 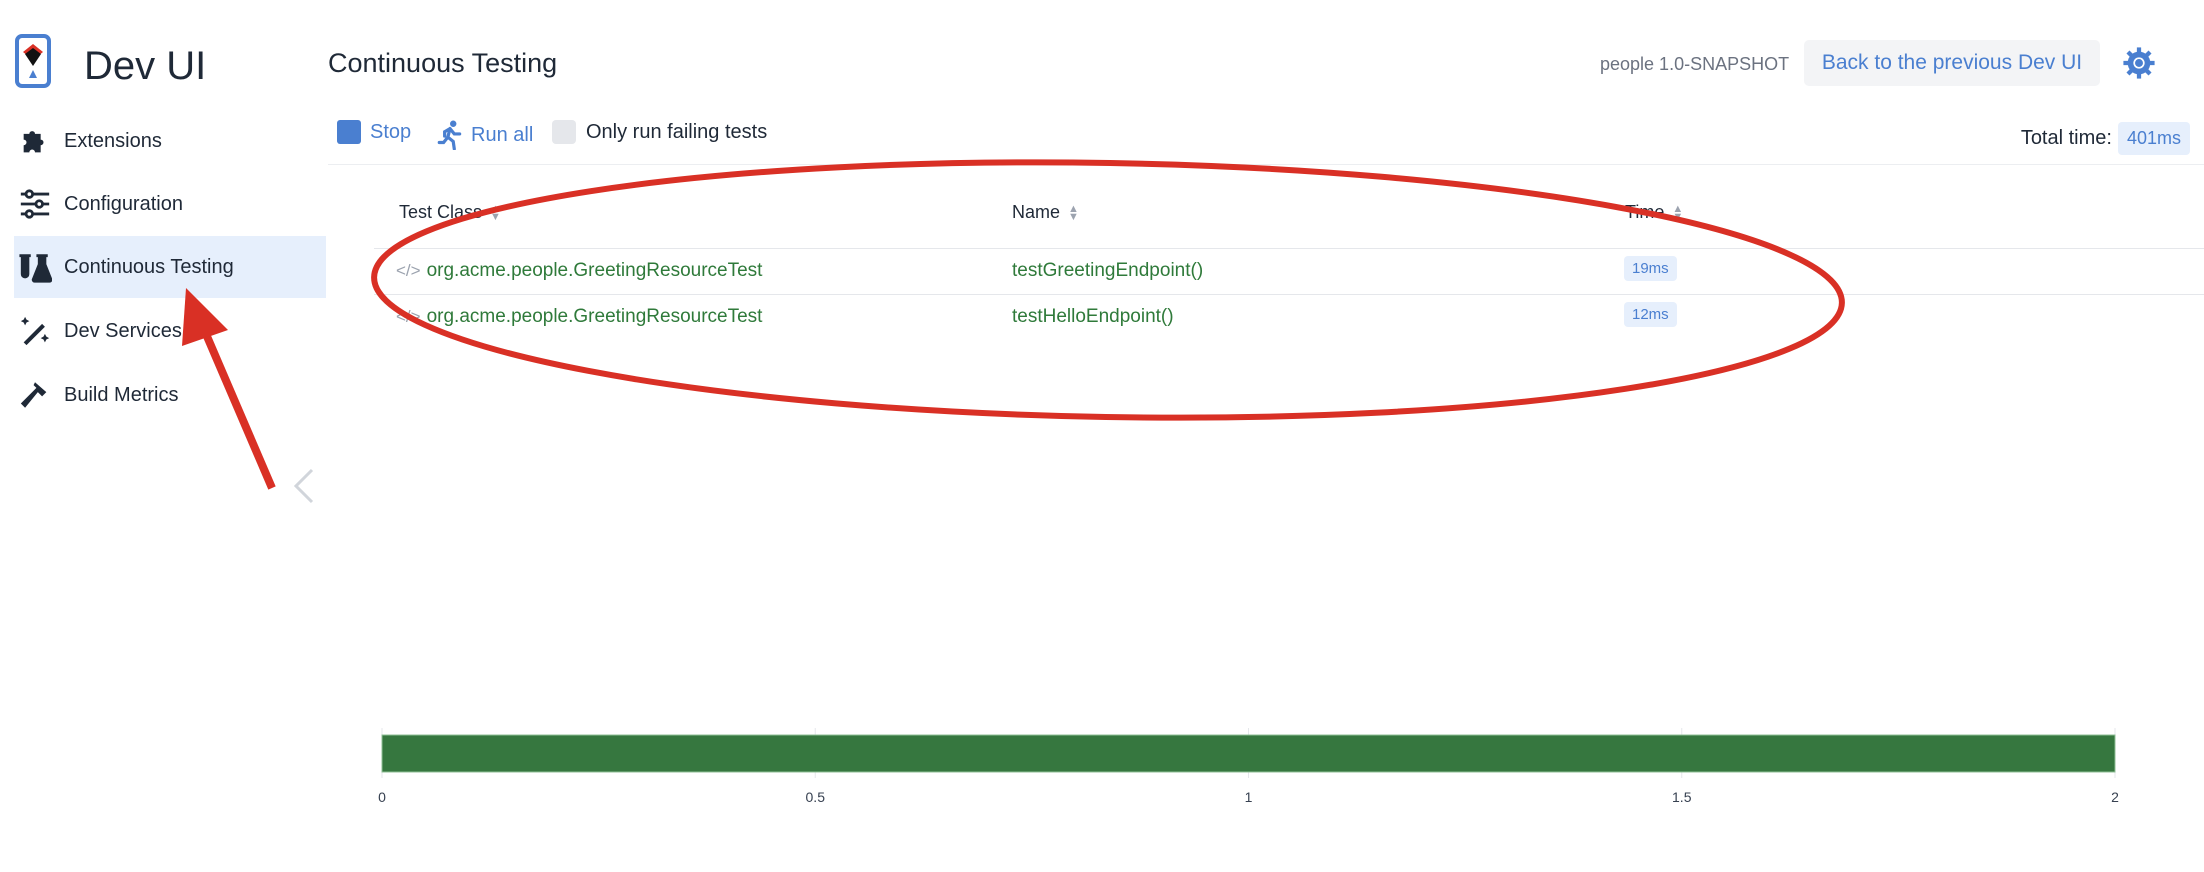 What do you see at coordinates (1266, 164) in the screenshot?
I see `divider` at bounding box center [1266, 164].